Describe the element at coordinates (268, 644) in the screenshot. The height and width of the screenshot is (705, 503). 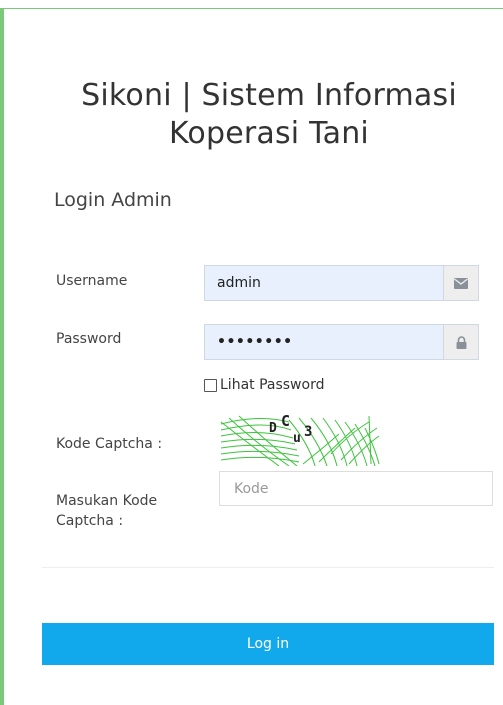
I see `login-button: Log in` at that location.